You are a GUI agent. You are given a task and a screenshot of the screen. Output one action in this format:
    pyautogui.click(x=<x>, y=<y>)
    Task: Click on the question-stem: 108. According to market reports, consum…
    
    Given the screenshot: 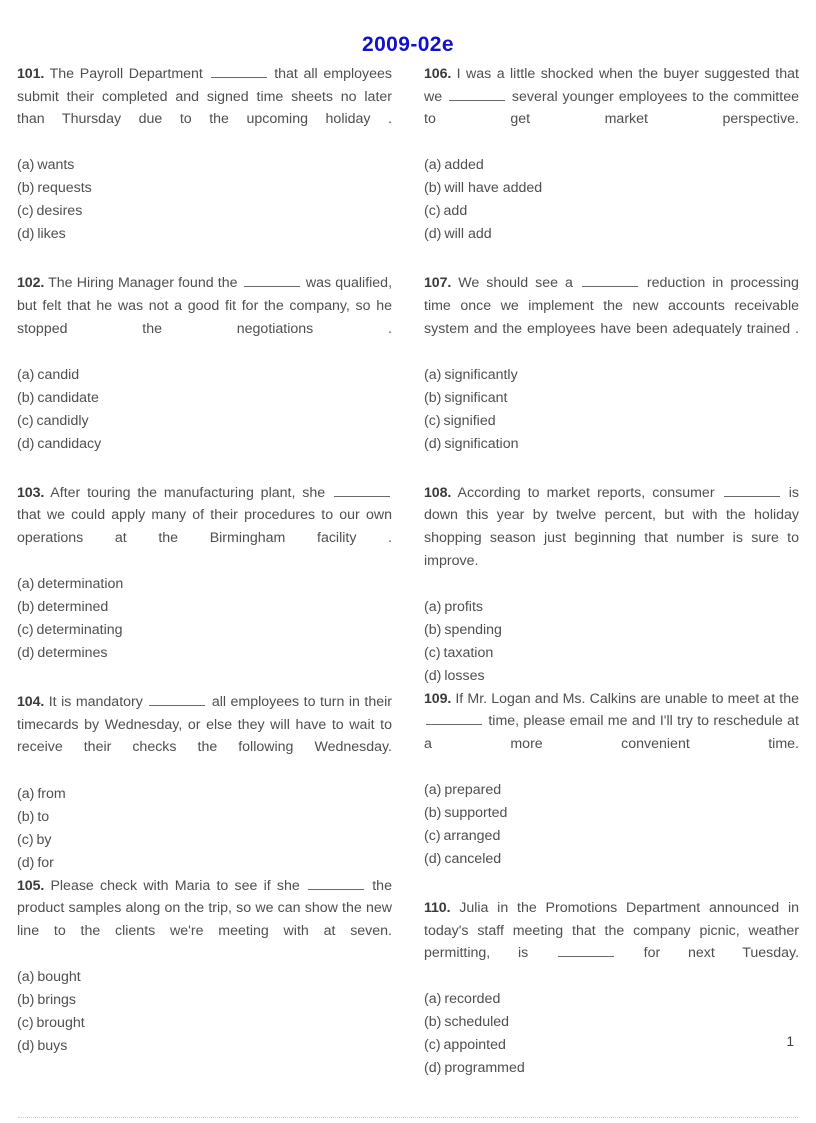 What is the action you would take?
    pyautogui.click(x=611, y=538)
    